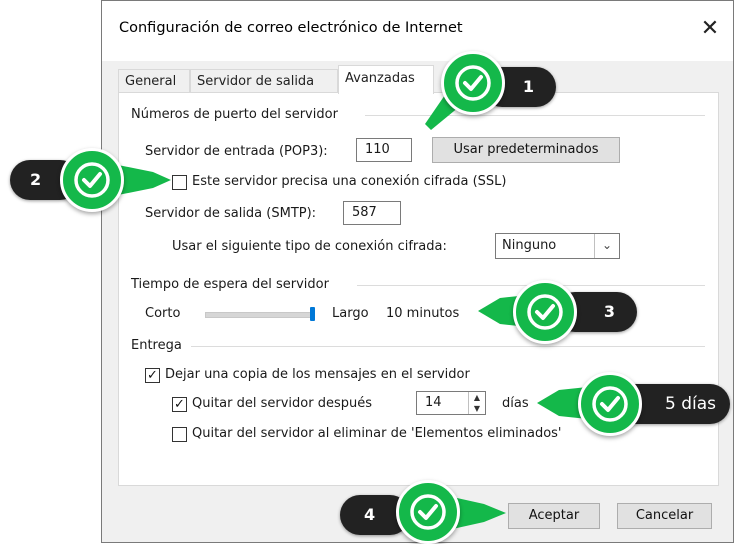  I want to click on days-stepper-value: 14, so click(433, 402).